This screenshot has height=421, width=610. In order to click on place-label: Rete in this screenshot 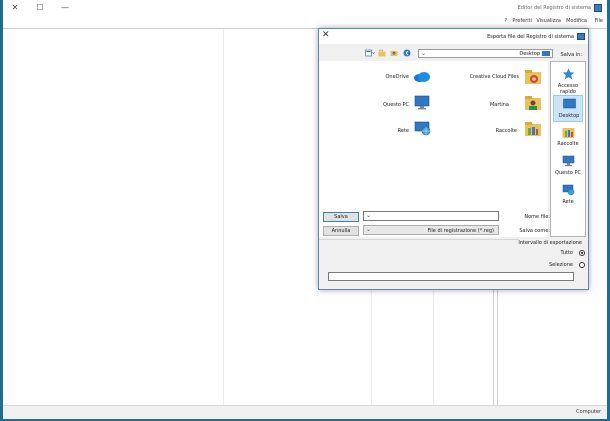, I will do `click(568, 202)`.